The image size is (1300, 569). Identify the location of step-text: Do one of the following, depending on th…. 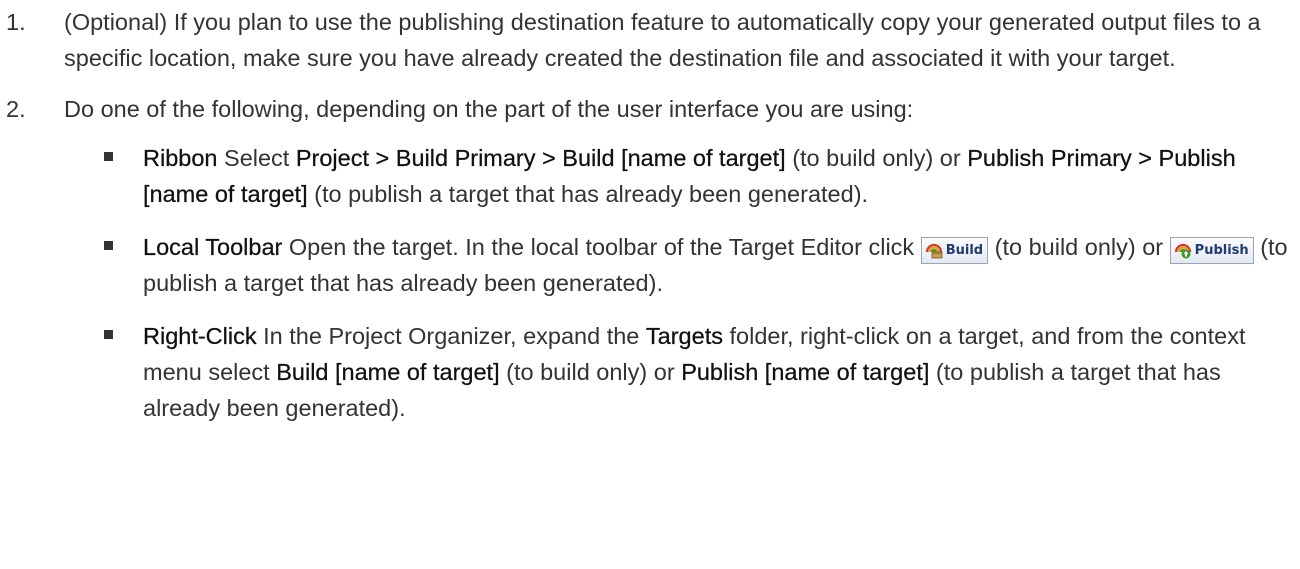
(489, 109).